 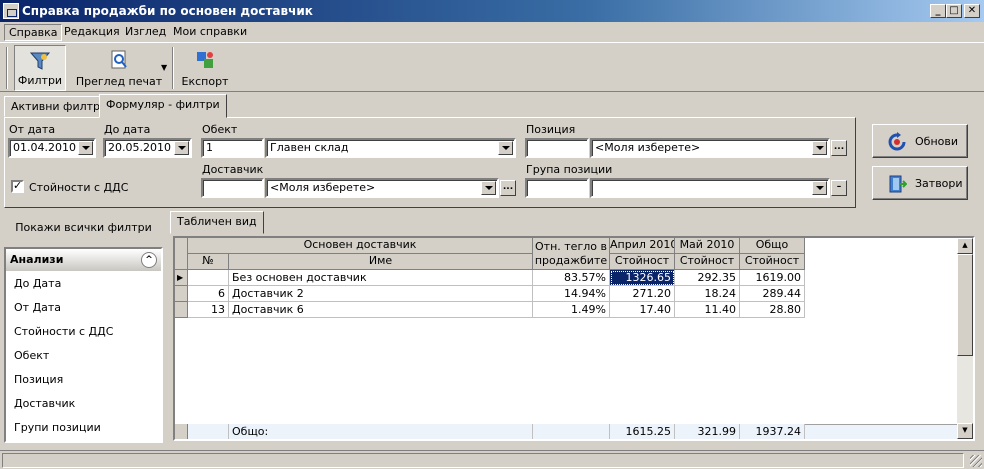 What do you see at coordinates (965, 431) in the screenshot?
I see `scroll-down-button: ▼` at bounding box center [965, 431].